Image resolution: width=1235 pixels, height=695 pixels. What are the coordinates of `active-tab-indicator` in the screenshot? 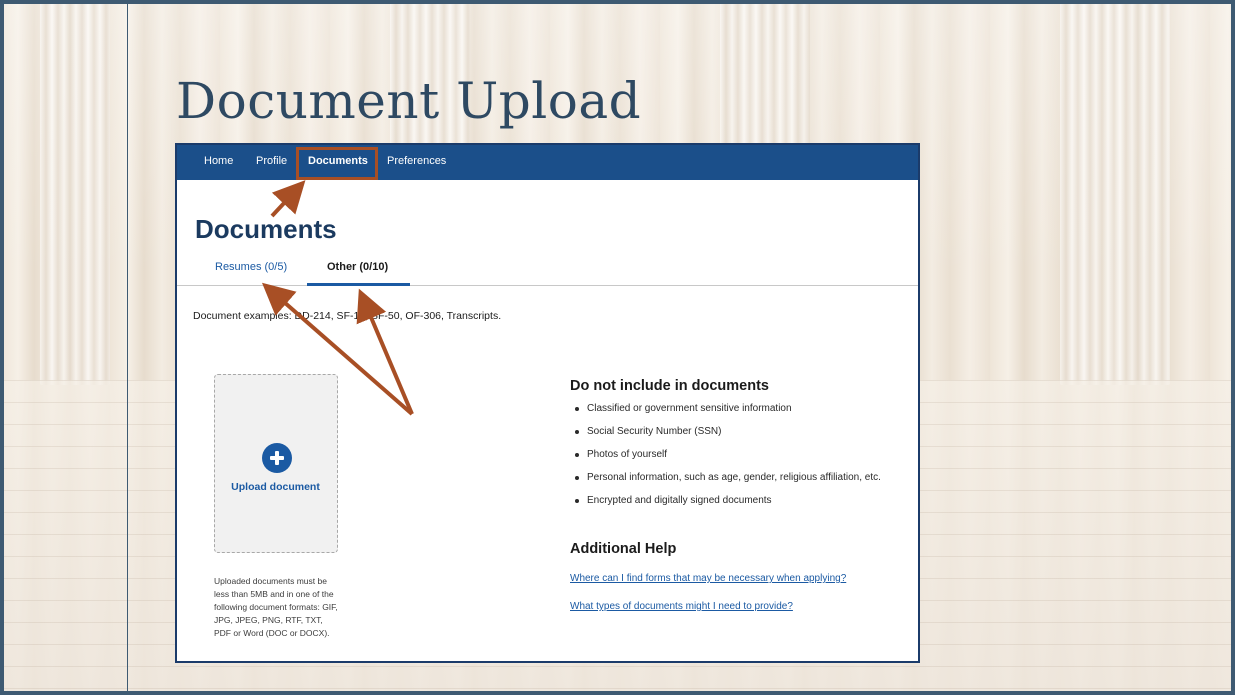 It's located at (358, 284).